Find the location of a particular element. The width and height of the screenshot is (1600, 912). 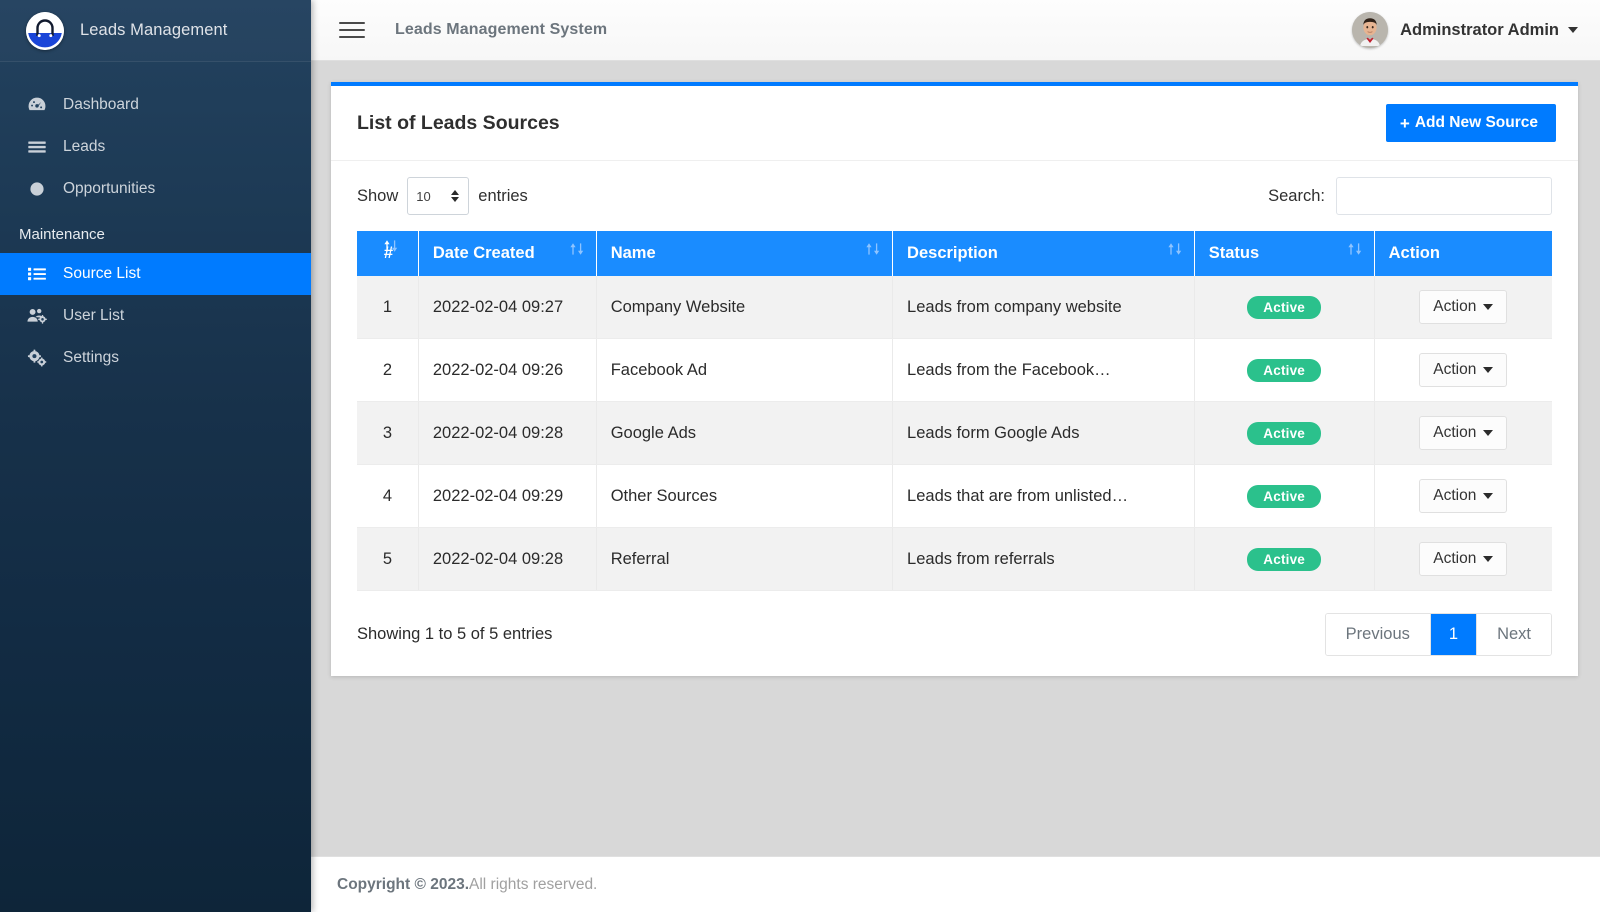

sidebar-item-source-list: Source List is located at coordinates (155, 274).